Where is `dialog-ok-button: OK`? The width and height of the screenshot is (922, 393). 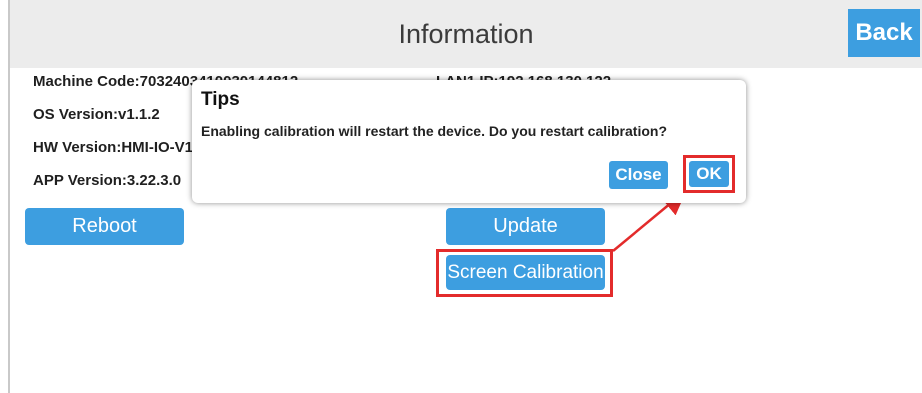 dialog-ok-button: OK is located at coordinates (709, 174).